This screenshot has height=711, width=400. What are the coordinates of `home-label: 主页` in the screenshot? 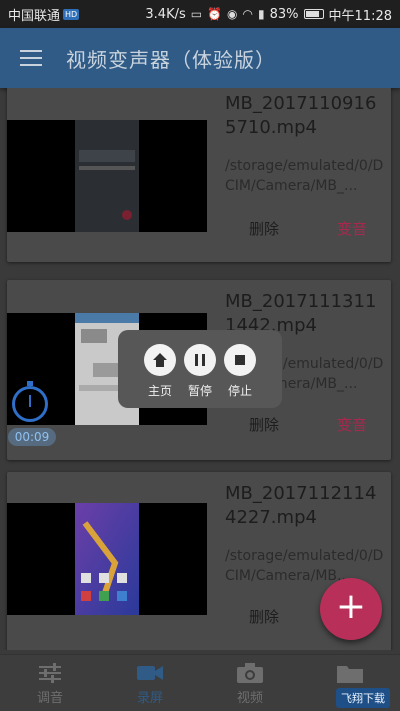 It's located at (159, 391).